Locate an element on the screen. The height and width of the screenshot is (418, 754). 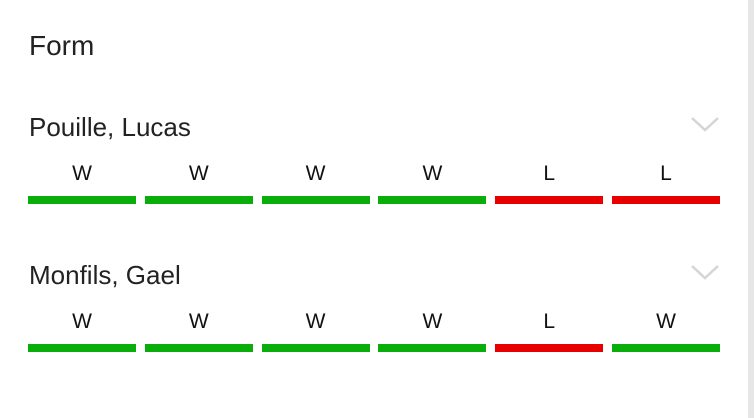
player-name: Pouille, Lucas is located at coordinates (110, 127).